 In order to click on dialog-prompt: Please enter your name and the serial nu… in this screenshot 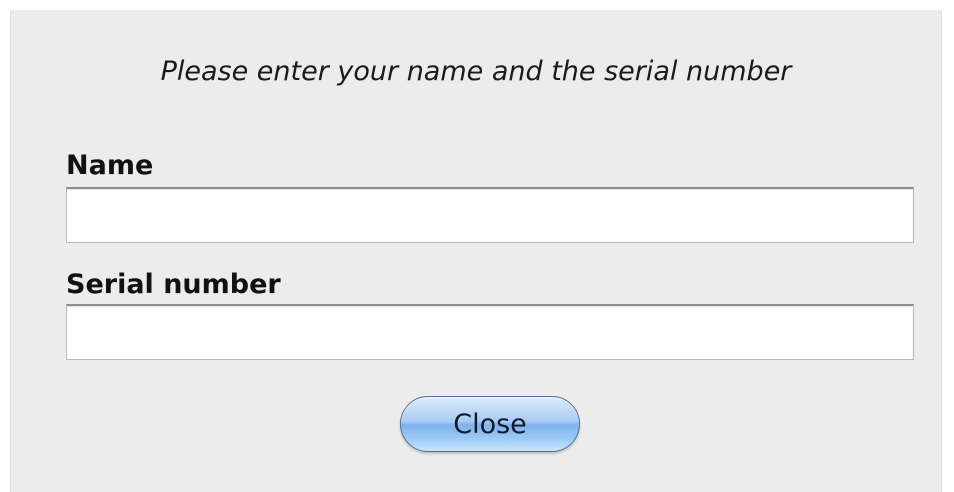, I will do `click(476, 71)`.